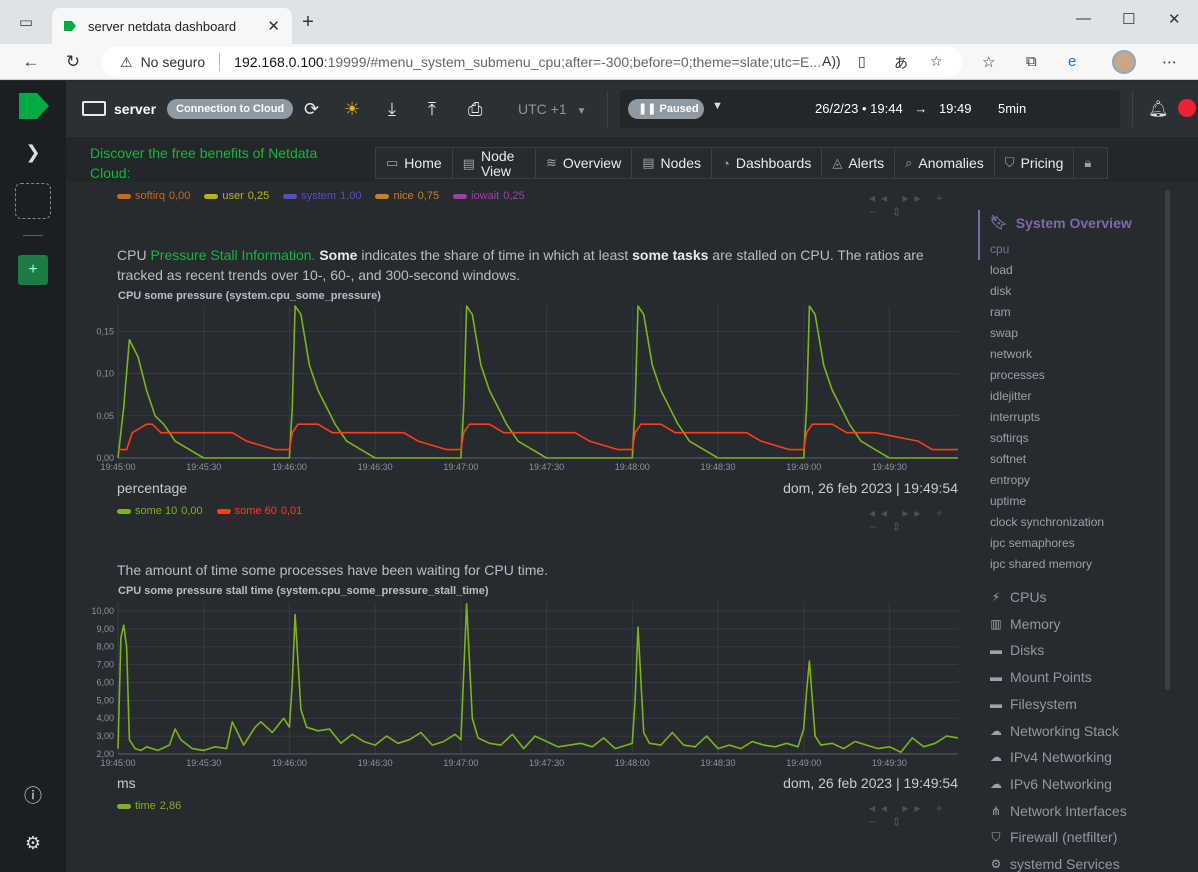  What do you see at coordinates (1010, 396) in the screenshot?
I see `sidebar-item-idlejitter: idlejitter` at bounding box center [1010, 396].